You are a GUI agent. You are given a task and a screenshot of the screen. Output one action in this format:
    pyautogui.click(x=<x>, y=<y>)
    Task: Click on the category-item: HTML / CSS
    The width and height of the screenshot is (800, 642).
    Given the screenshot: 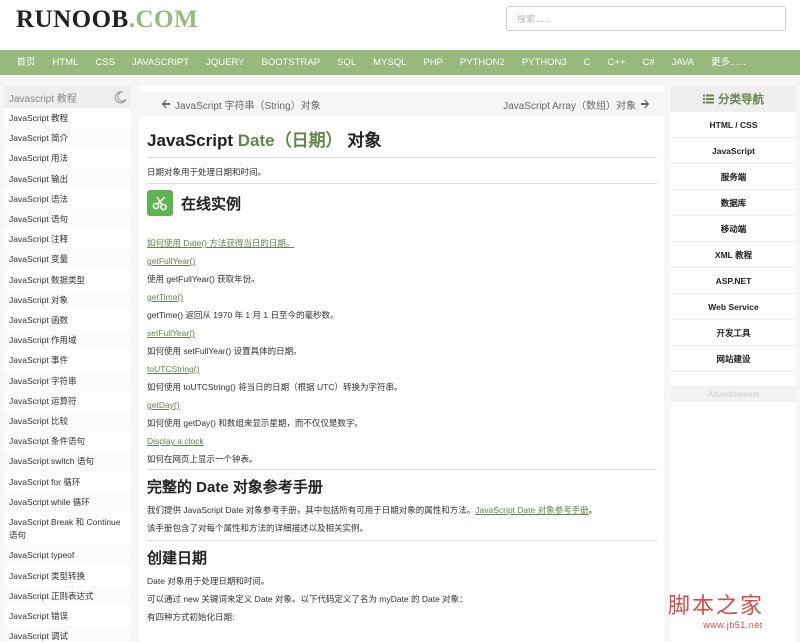 What is the action you would take?
    pyautogui.click(x=733, y=125)
    